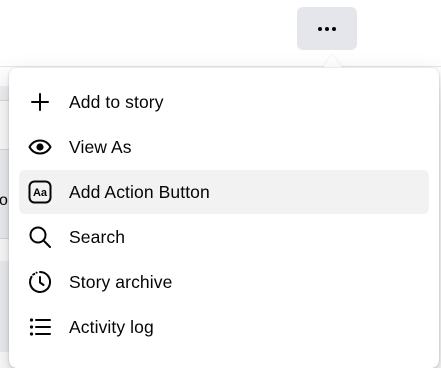  I want to click on menu-item-label: View As, so click(100, 146).